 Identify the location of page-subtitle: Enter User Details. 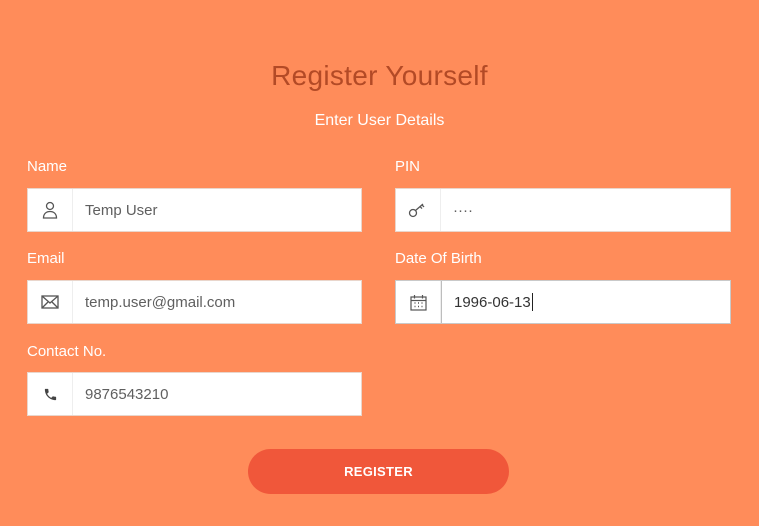
(379, 120).